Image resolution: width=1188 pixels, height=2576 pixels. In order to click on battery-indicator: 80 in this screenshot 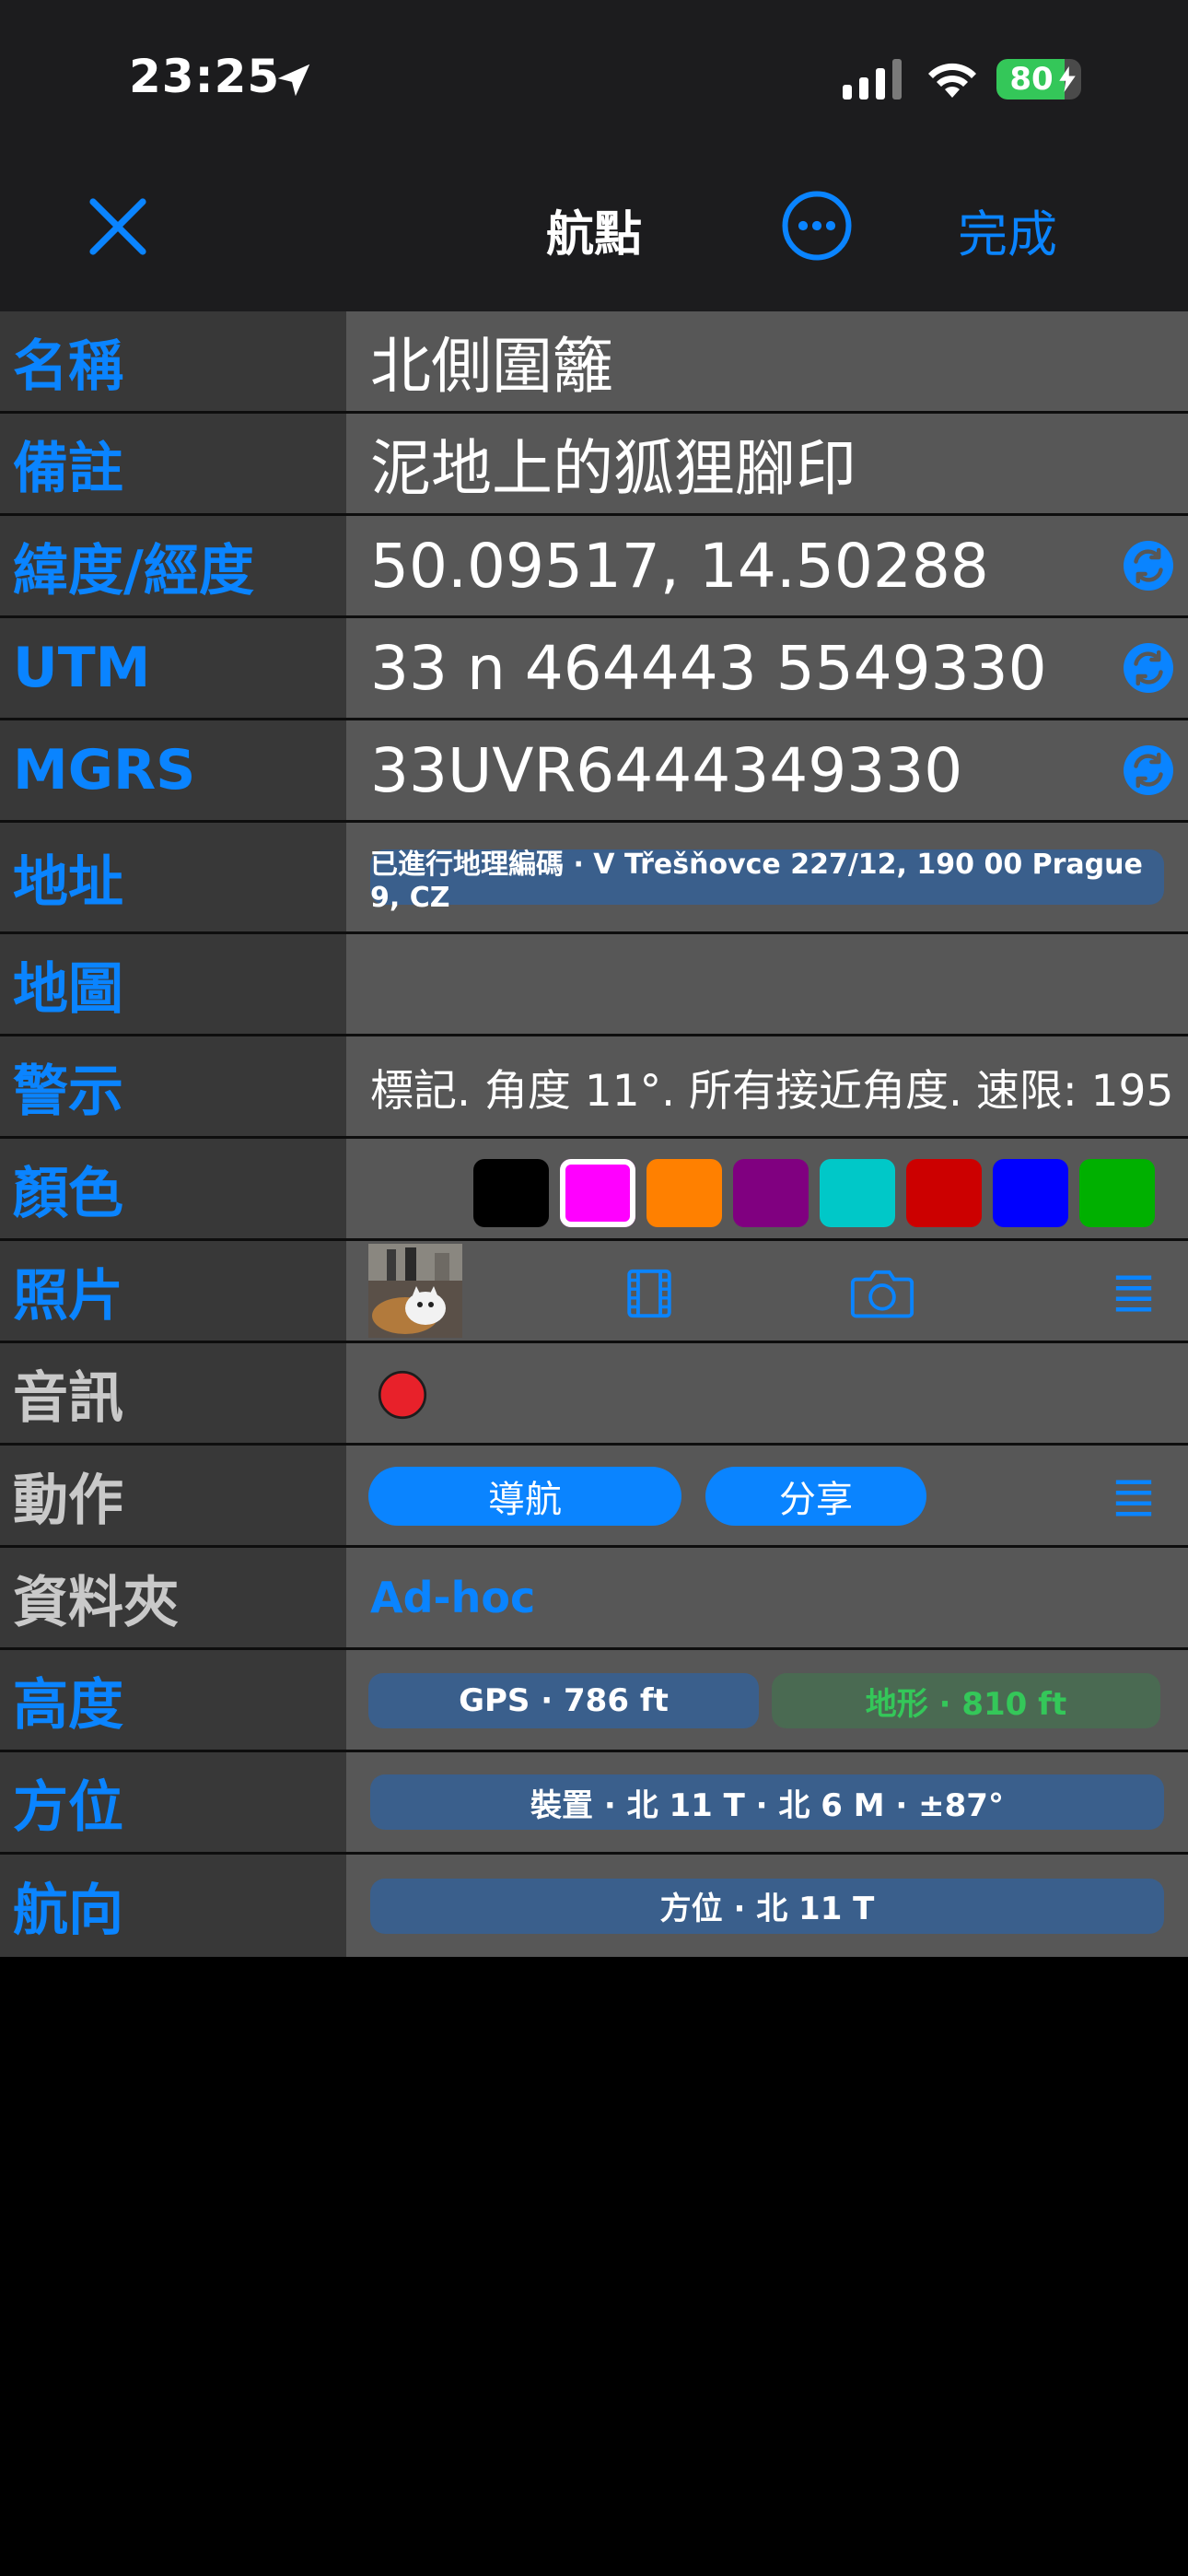, I will do `click(1038, 79)`.